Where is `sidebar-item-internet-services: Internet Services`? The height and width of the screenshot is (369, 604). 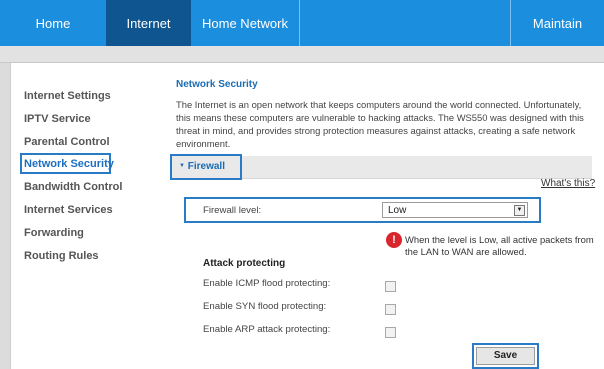
sidebar-item-internet-services: Internet Services is located at coordinates (68, 210).